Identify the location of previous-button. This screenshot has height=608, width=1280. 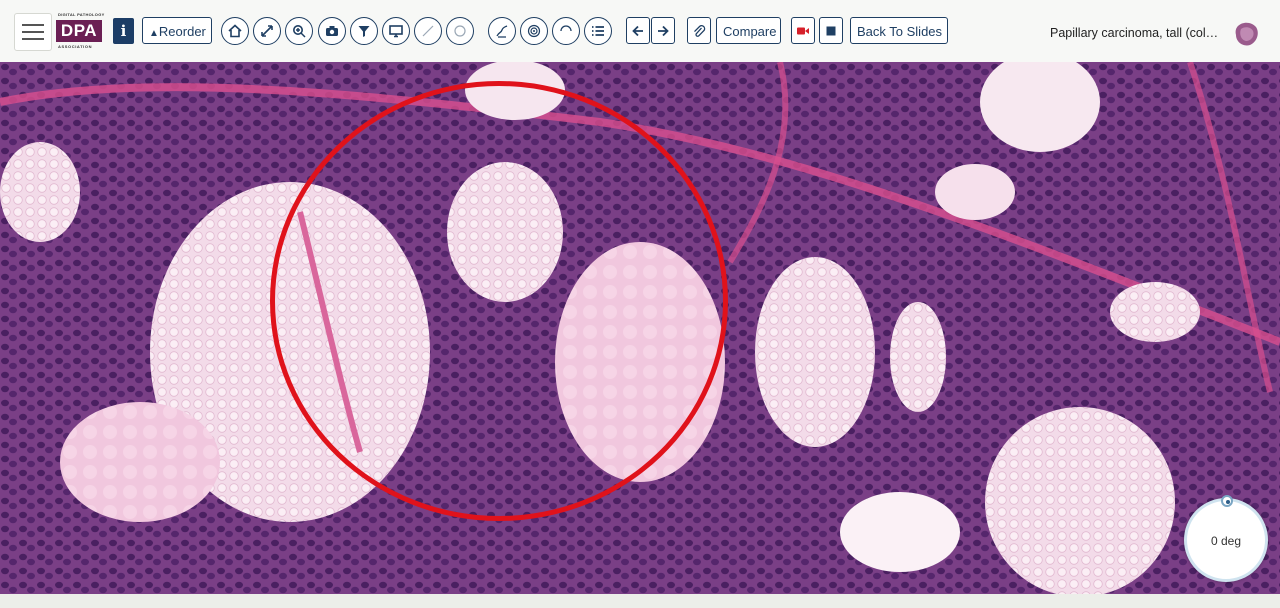
(638, 30).